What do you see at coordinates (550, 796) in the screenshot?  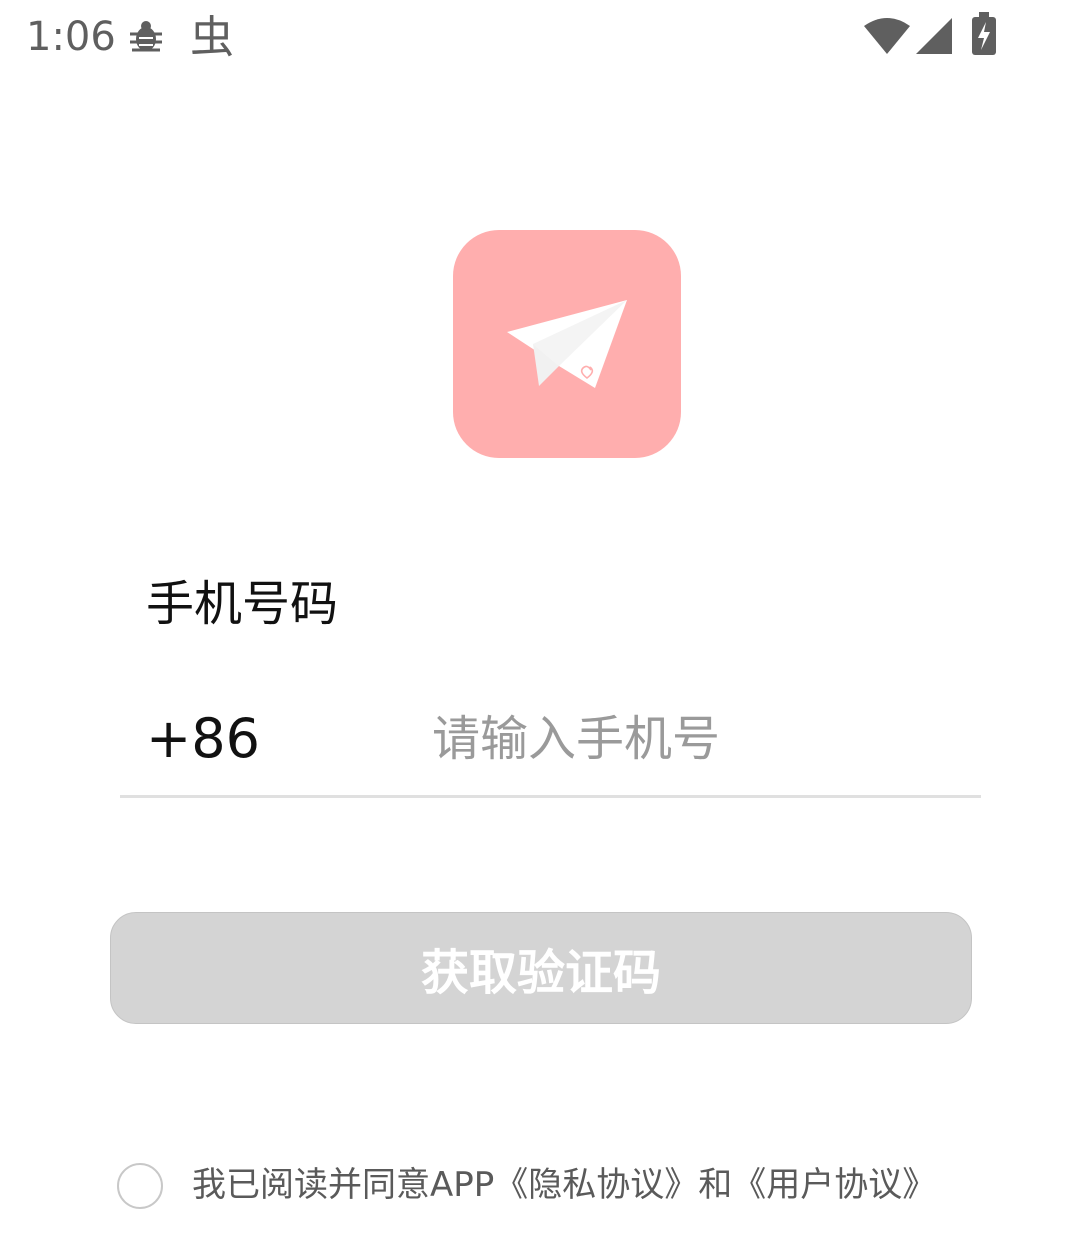 I see `input-underline` at bounding box center [550, 796].